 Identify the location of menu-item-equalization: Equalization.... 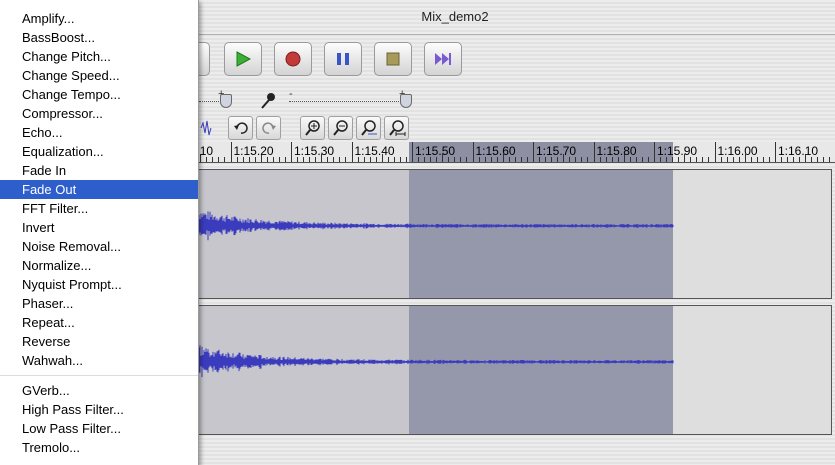
(99, 151).